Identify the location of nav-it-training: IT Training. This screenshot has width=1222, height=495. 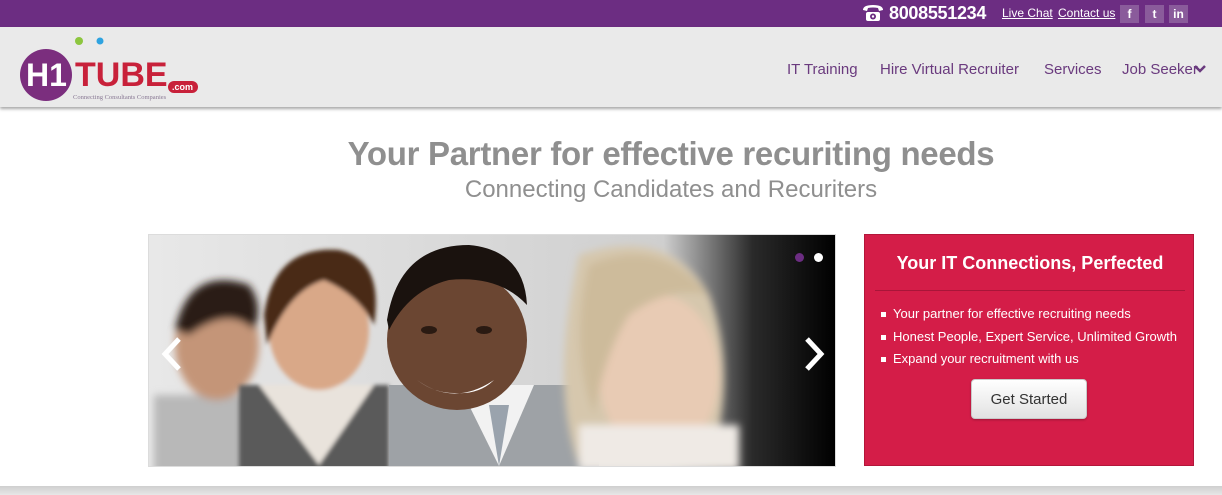
(822, 69).